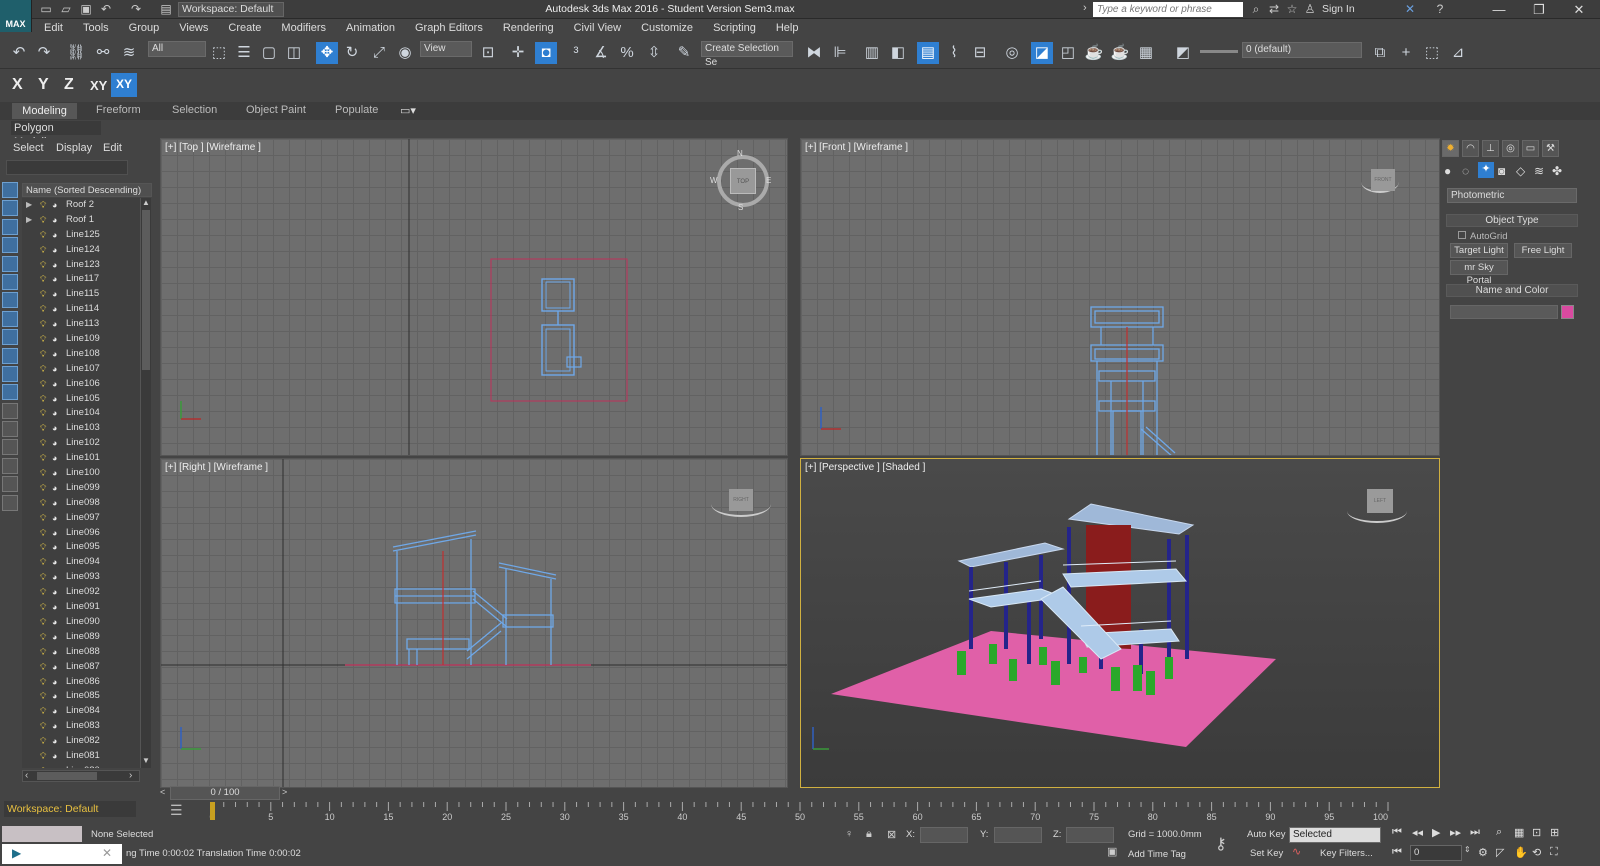 This screenshot has width=1600, height=866. I want to click on object-color-swatch, so click(1567, 312).